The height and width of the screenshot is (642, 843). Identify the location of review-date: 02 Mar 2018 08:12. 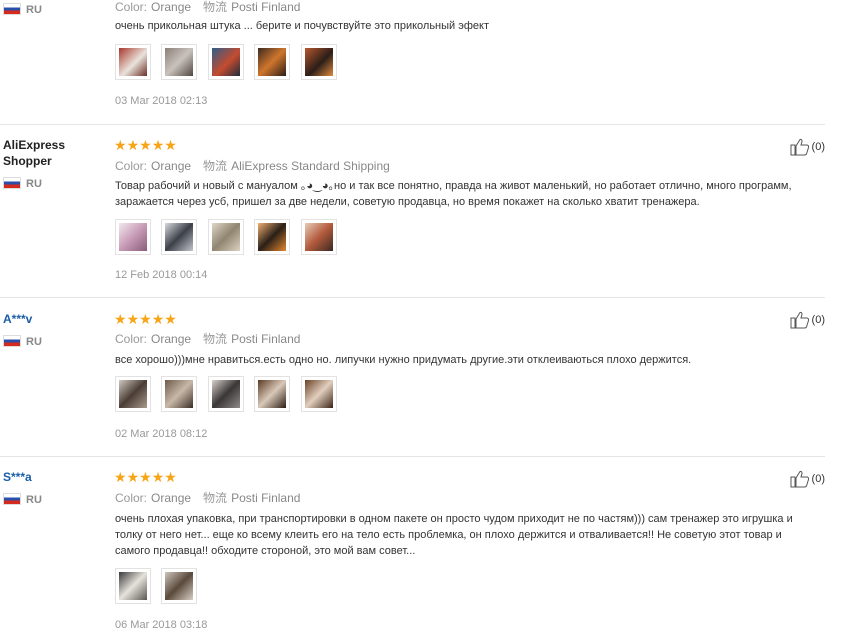
(161, 434).